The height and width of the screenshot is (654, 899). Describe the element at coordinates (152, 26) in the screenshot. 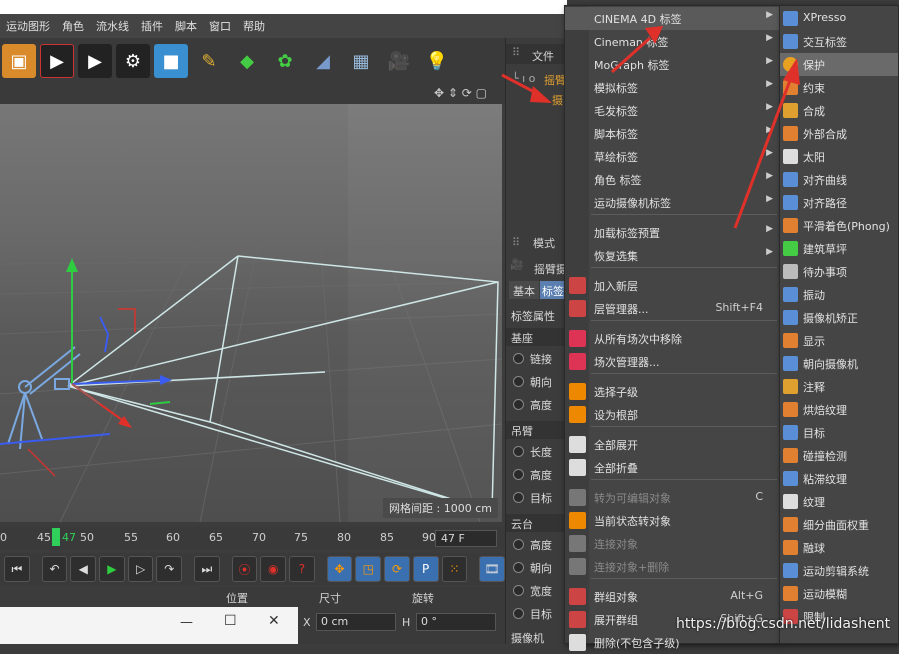

I see `menubar-item: 插件` at that location.